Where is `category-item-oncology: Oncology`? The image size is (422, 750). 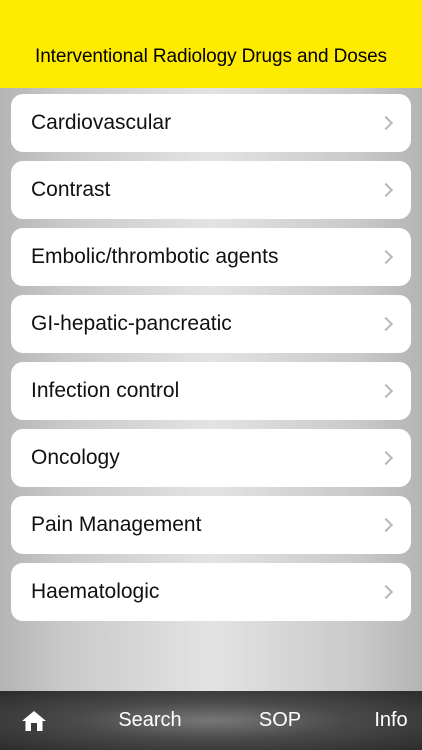
category-item-oncology: Oncology is located at coordinates (211, 458).